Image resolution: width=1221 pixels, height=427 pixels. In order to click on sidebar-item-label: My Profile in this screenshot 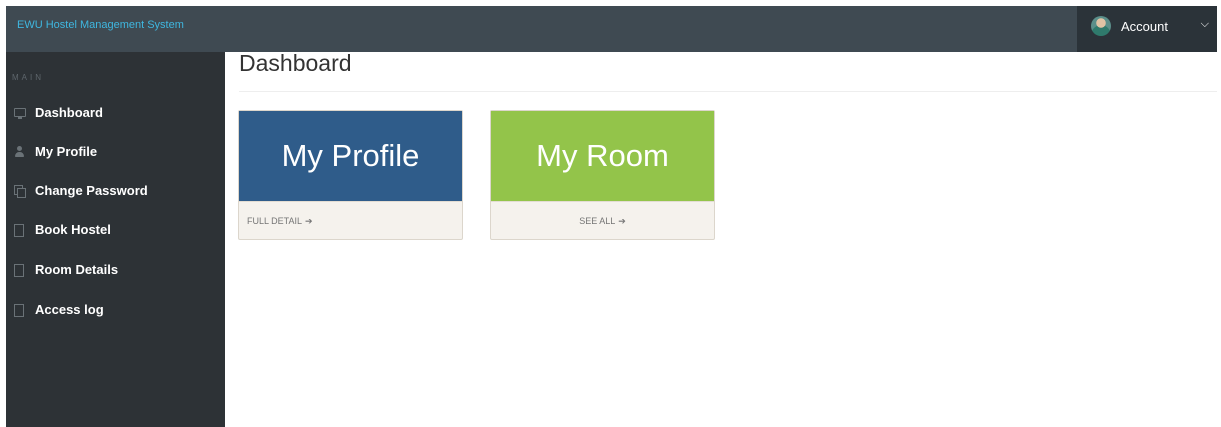, I will do `click(66, 151)`.